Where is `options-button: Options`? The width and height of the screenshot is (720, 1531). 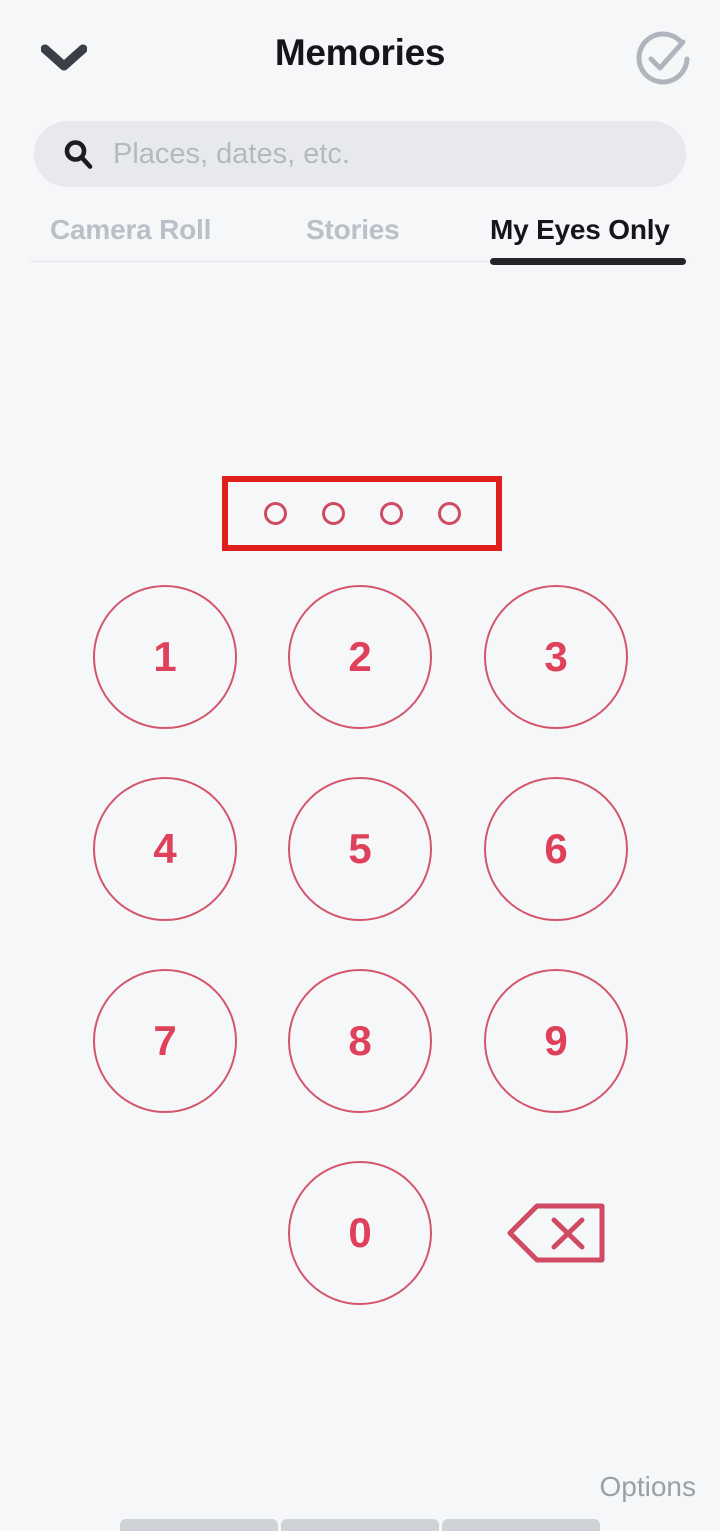 options-button: Options is located at coordinates (648, 1487).